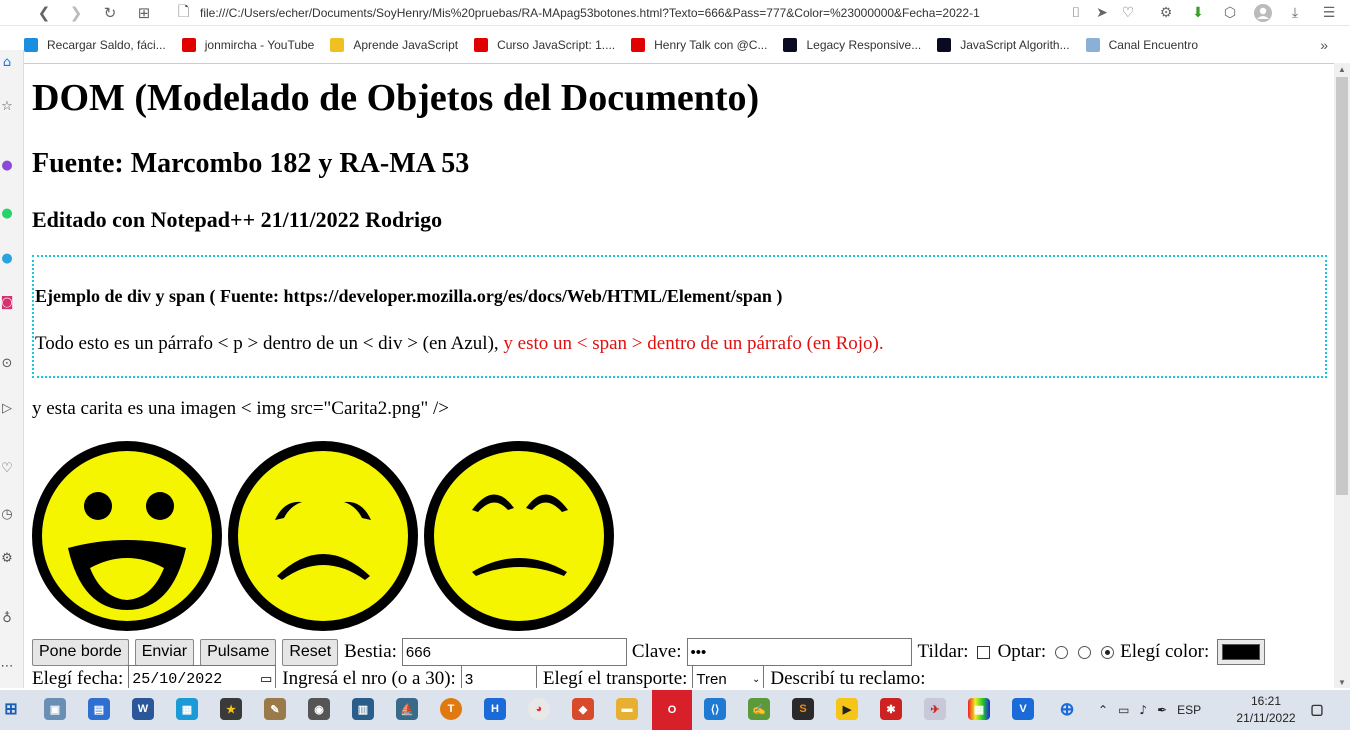 This screenshot has height=730, width=1350. Describe the element at coordinates (715, 709) in the screenshot. I see `vscode-app-icon: ⟨⟩` at that location.